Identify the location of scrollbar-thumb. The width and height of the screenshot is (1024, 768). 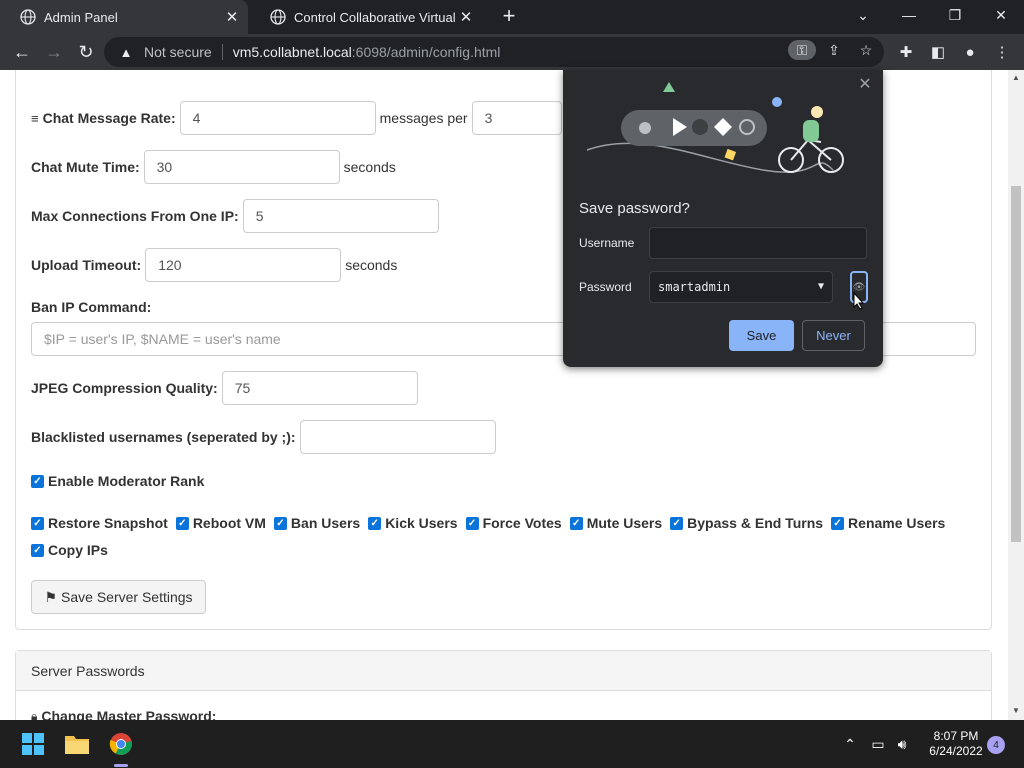
(1016, 364).